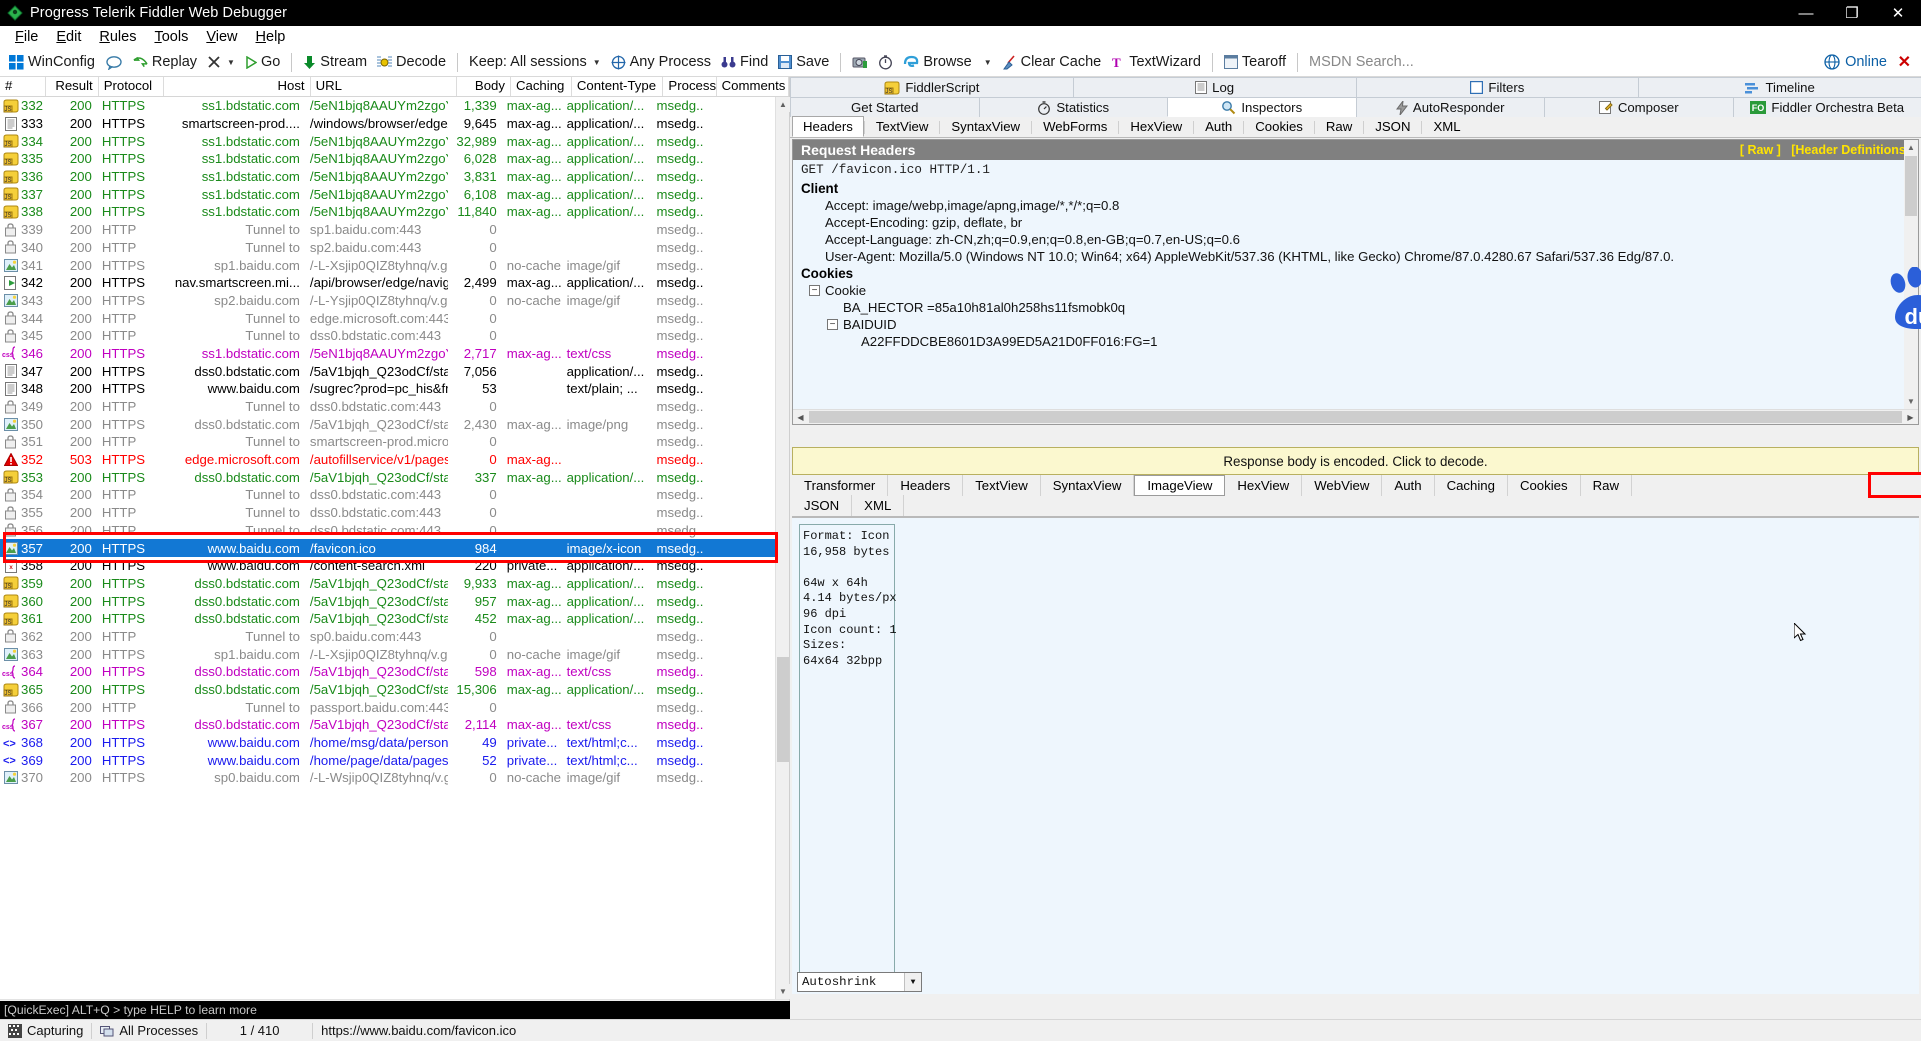  Describe the element at coordinates (1218, 126) in the screenshot. I see `request-subtab-auth: Auth` at that location.